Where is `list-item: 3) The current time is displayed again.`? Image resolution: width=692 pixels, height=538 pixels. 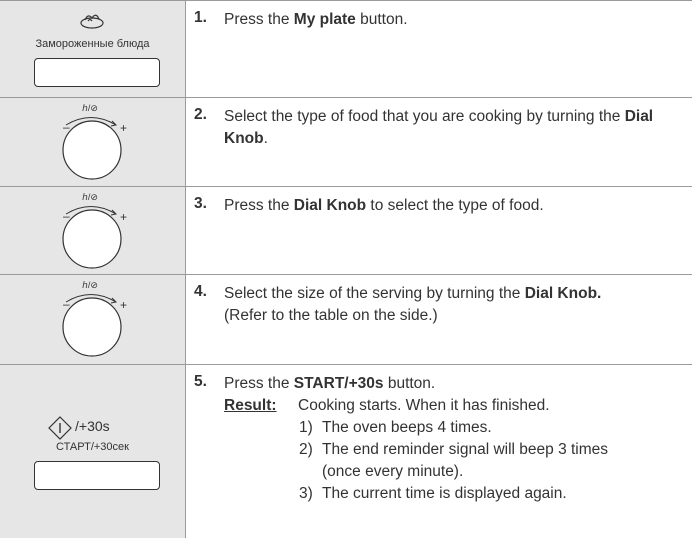 list-item: 3) The current time is displayed again. is located at coordinates (433, 493).